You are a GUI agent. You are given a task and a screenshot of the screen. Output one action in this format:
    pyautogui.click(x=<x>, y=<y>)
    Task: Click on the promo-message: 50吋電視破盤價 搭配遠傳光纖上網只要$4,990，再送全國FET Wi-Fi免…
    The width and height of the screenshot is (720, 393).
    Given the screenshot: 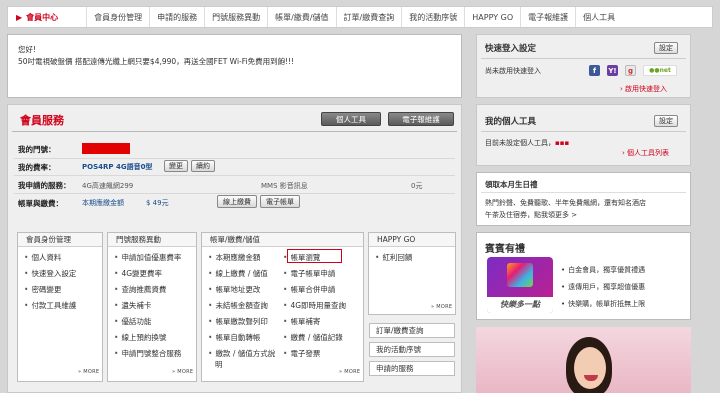 What is the action you would take?
    pyautogui.click(x=234, y=62)
    